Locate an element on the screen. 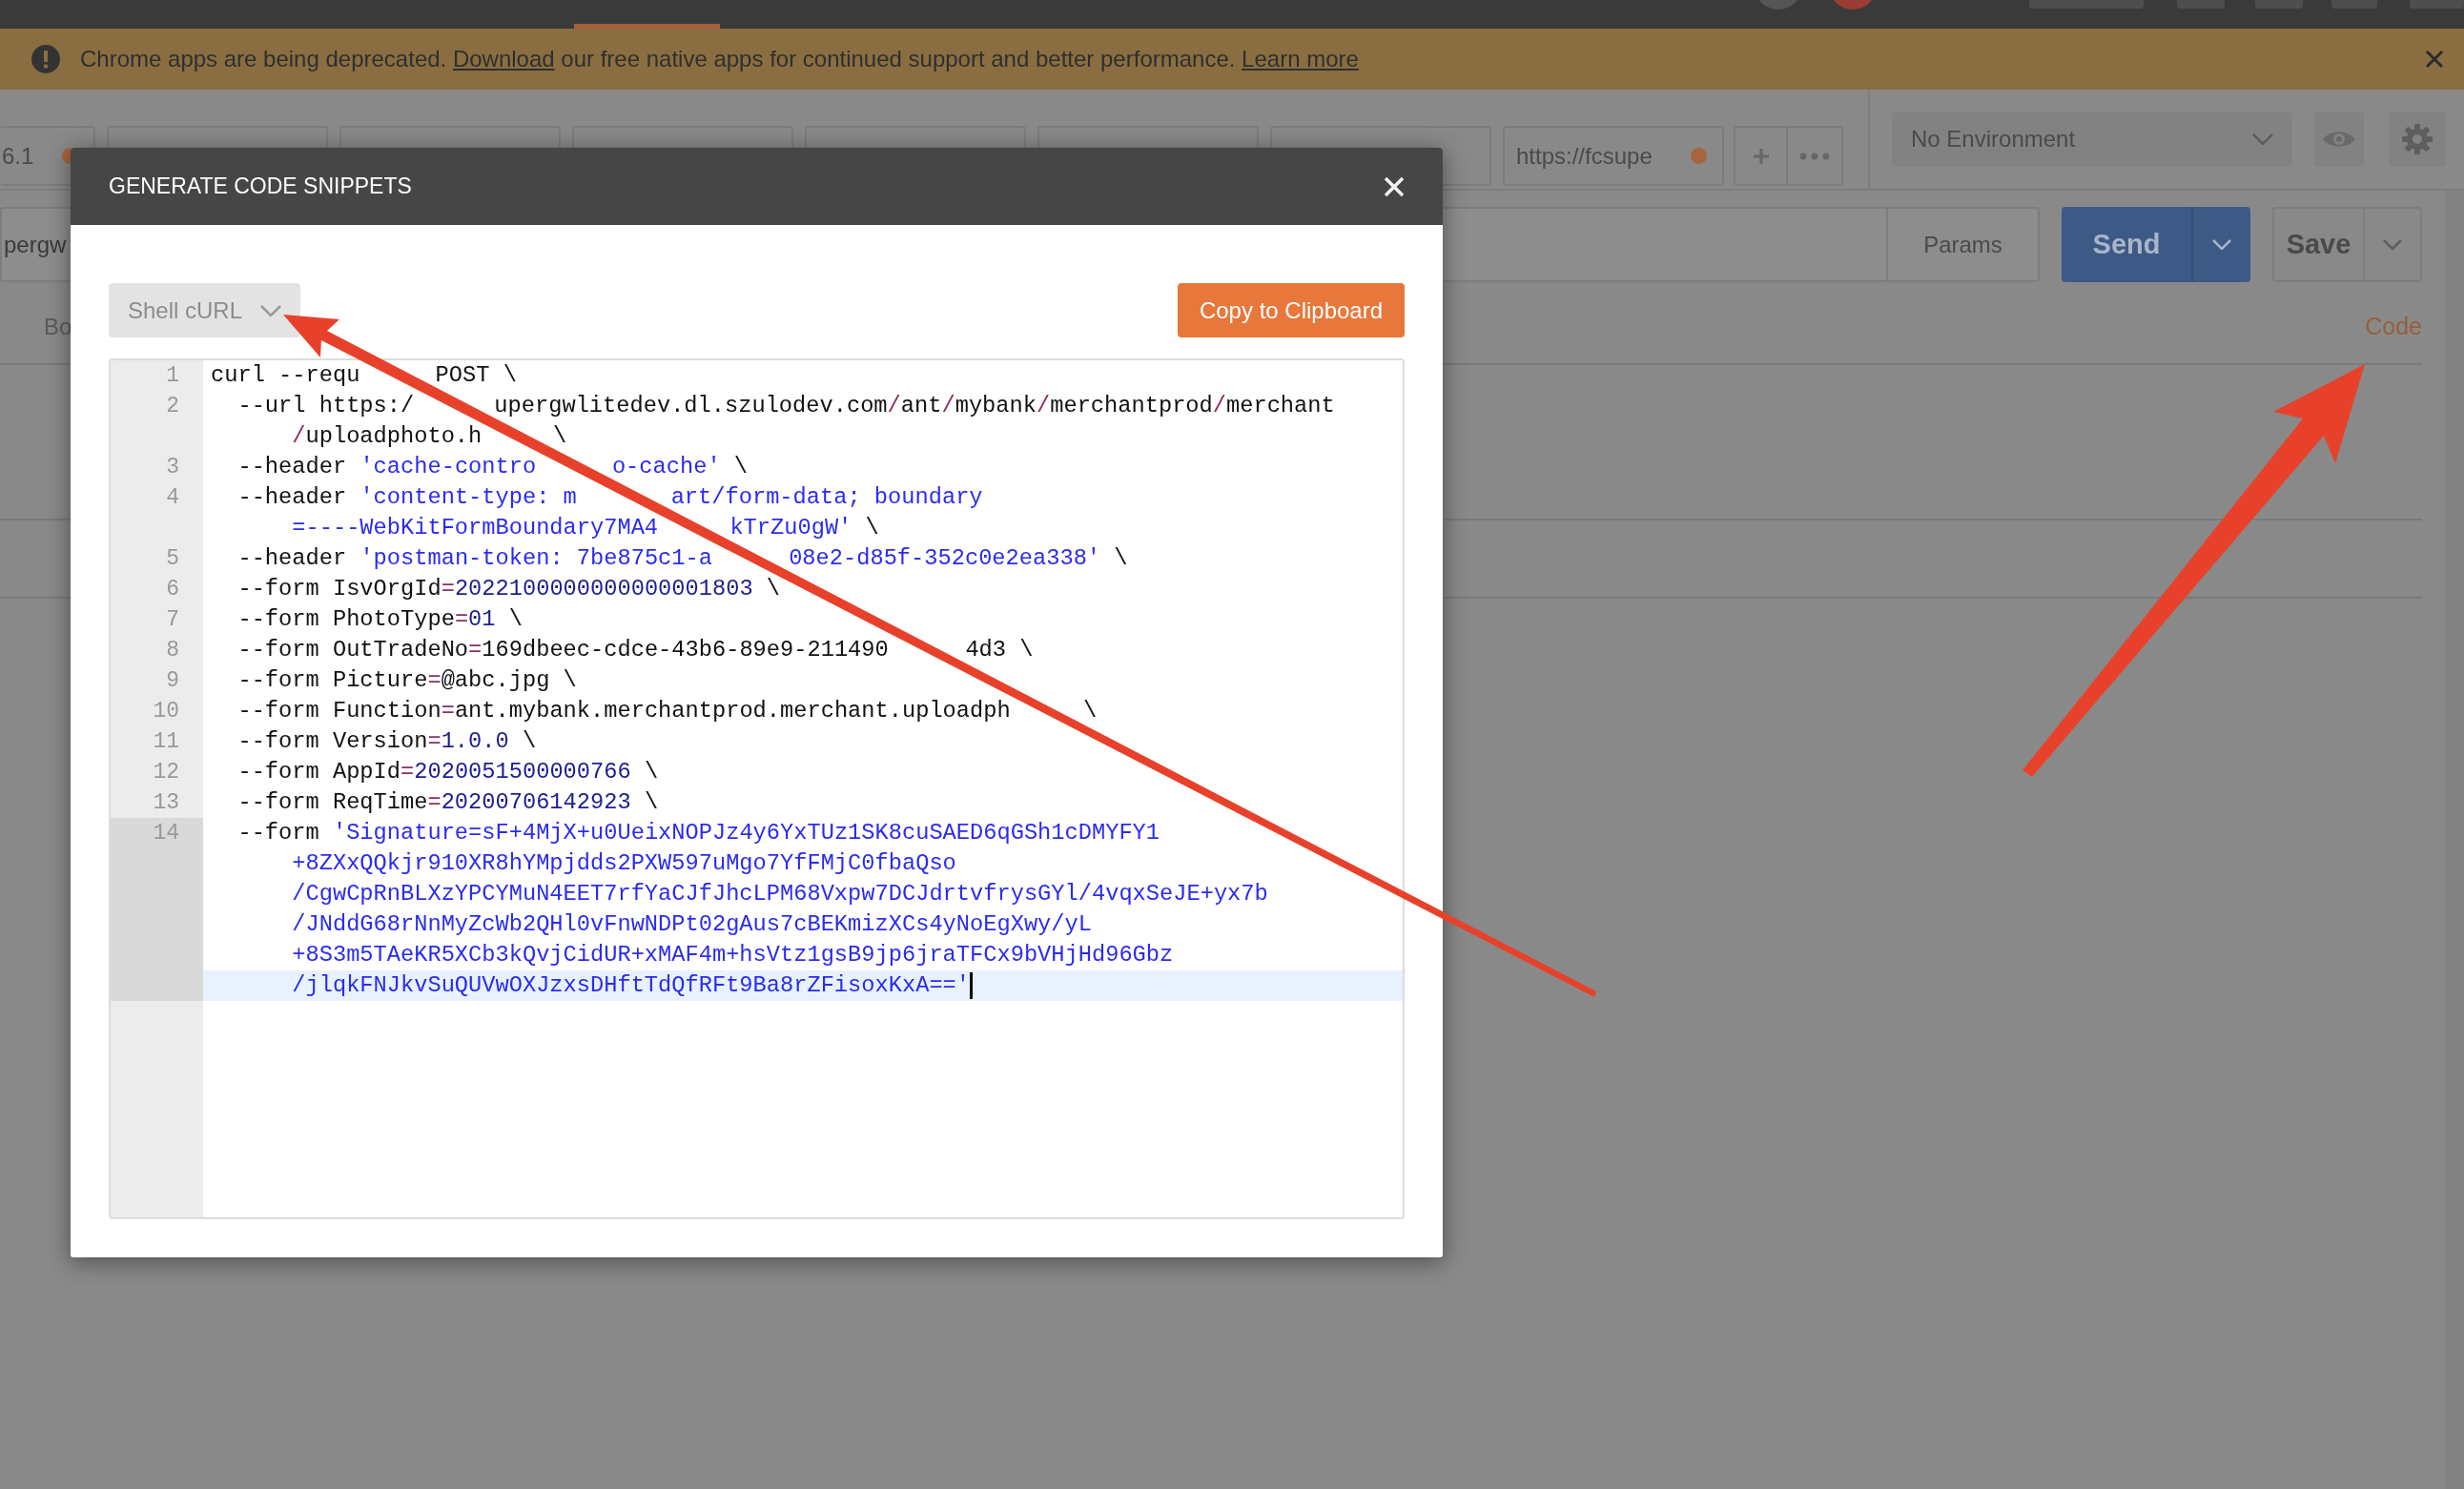  add-tab-button is located at coordinates (1761, 156).